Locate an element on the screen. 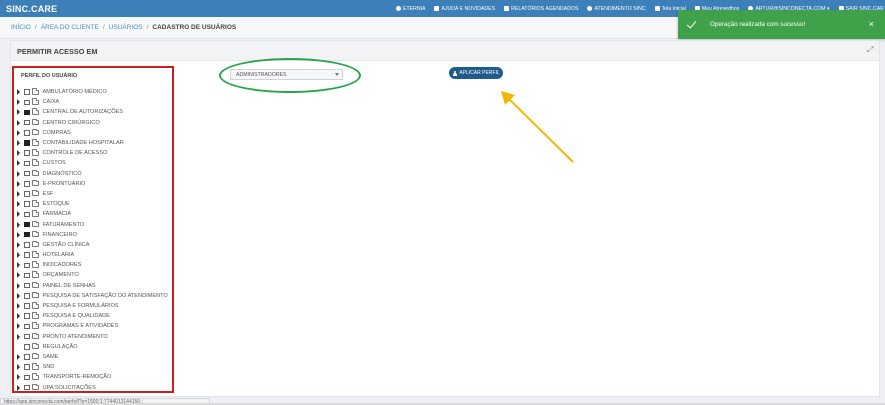  tree-item: FINANCEIRO is located at coordinates (92, 235).